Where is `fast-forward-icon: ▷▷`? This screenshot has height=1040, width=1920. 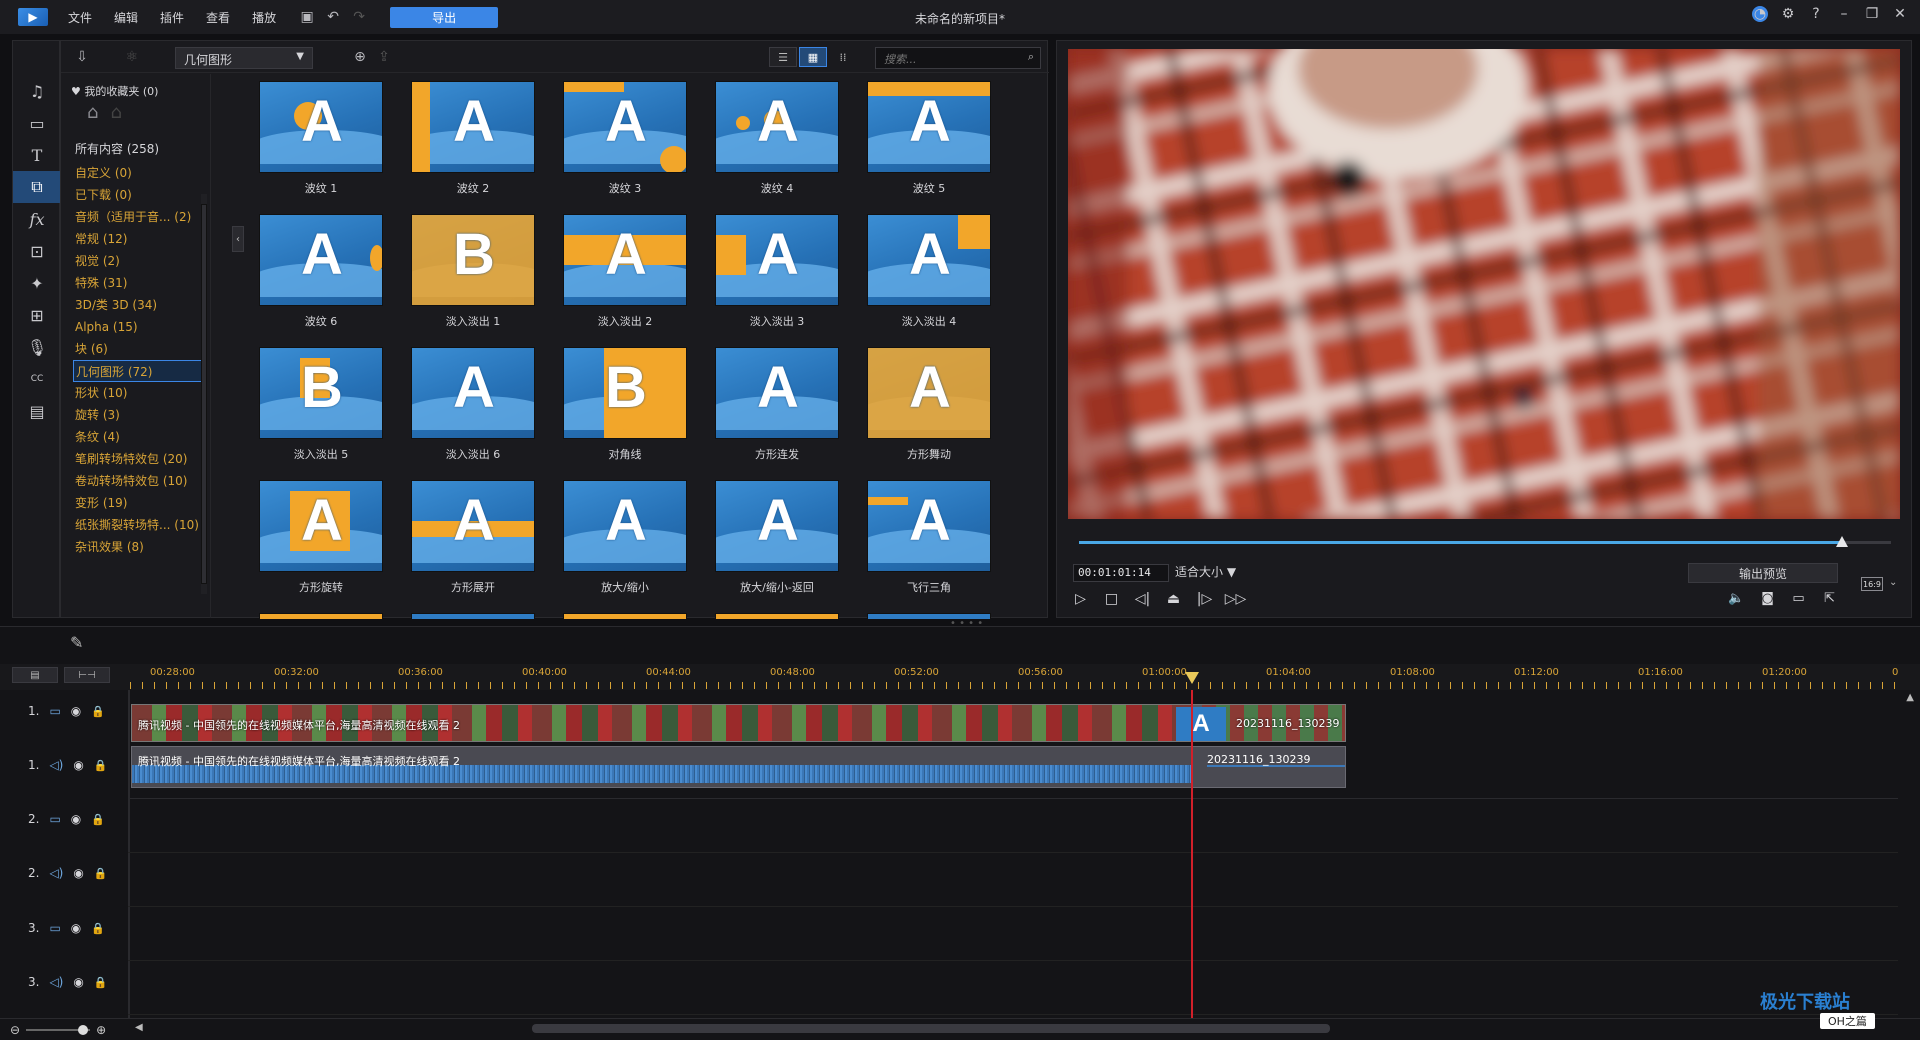
fast-forward-icon: ▷▷ is located at coordinates (1236, 598).